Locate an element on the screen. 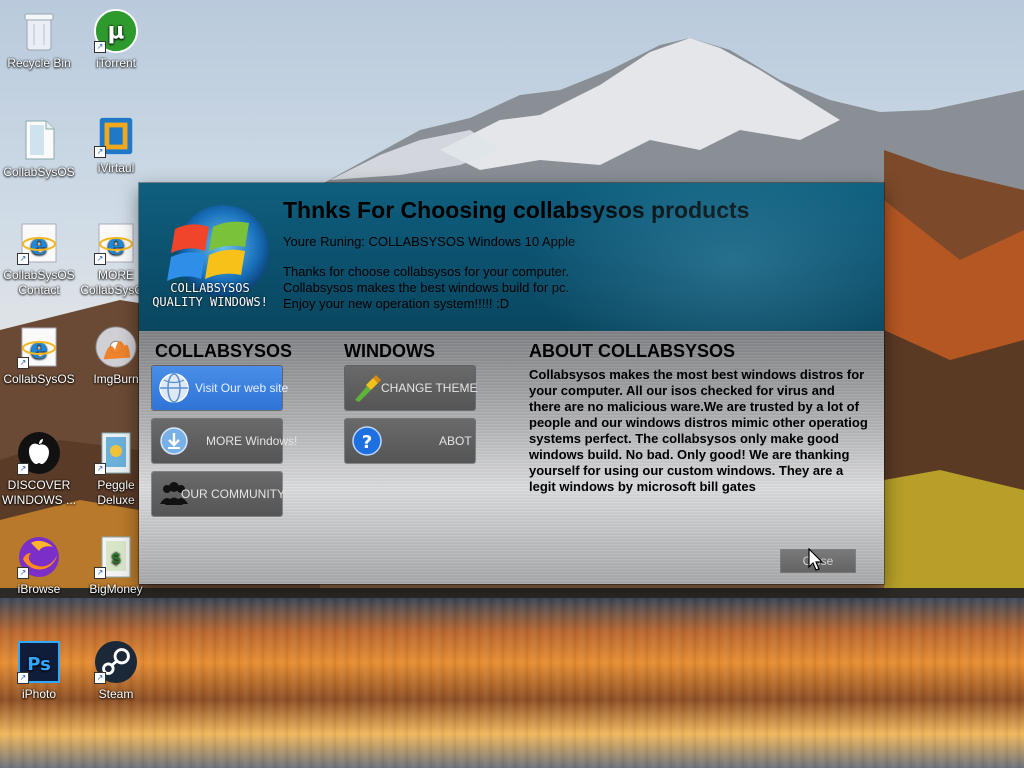 The image size is (1024, 768). collabsysos-heading: COLLABSYSOS is located at coordinates (224, 351).